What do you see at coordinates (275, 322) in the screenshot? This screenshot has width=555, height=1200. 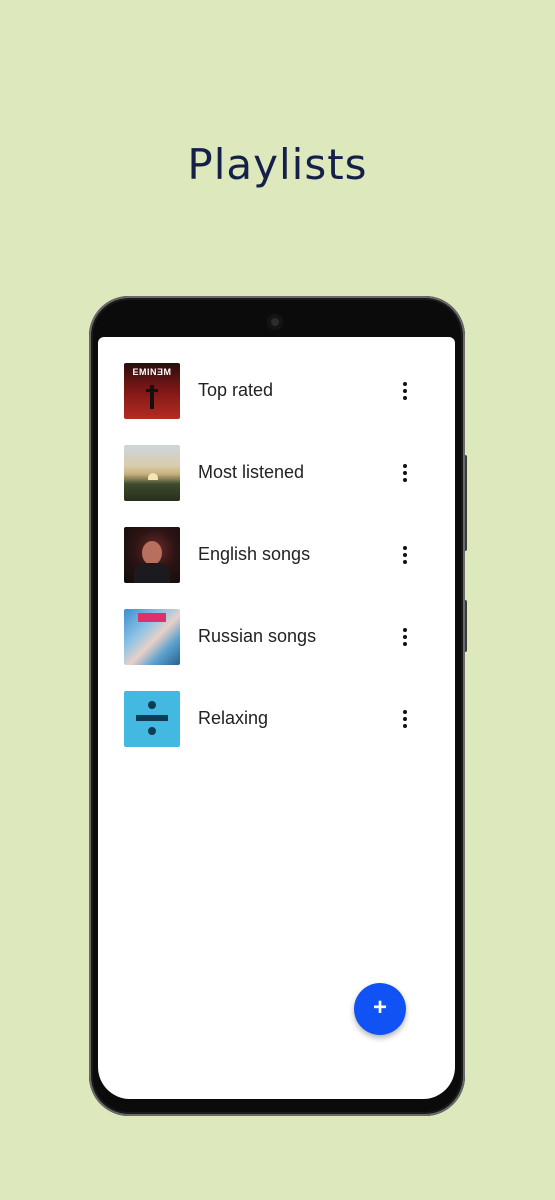 I see `camera-icon` at bounding box center [275, 322].